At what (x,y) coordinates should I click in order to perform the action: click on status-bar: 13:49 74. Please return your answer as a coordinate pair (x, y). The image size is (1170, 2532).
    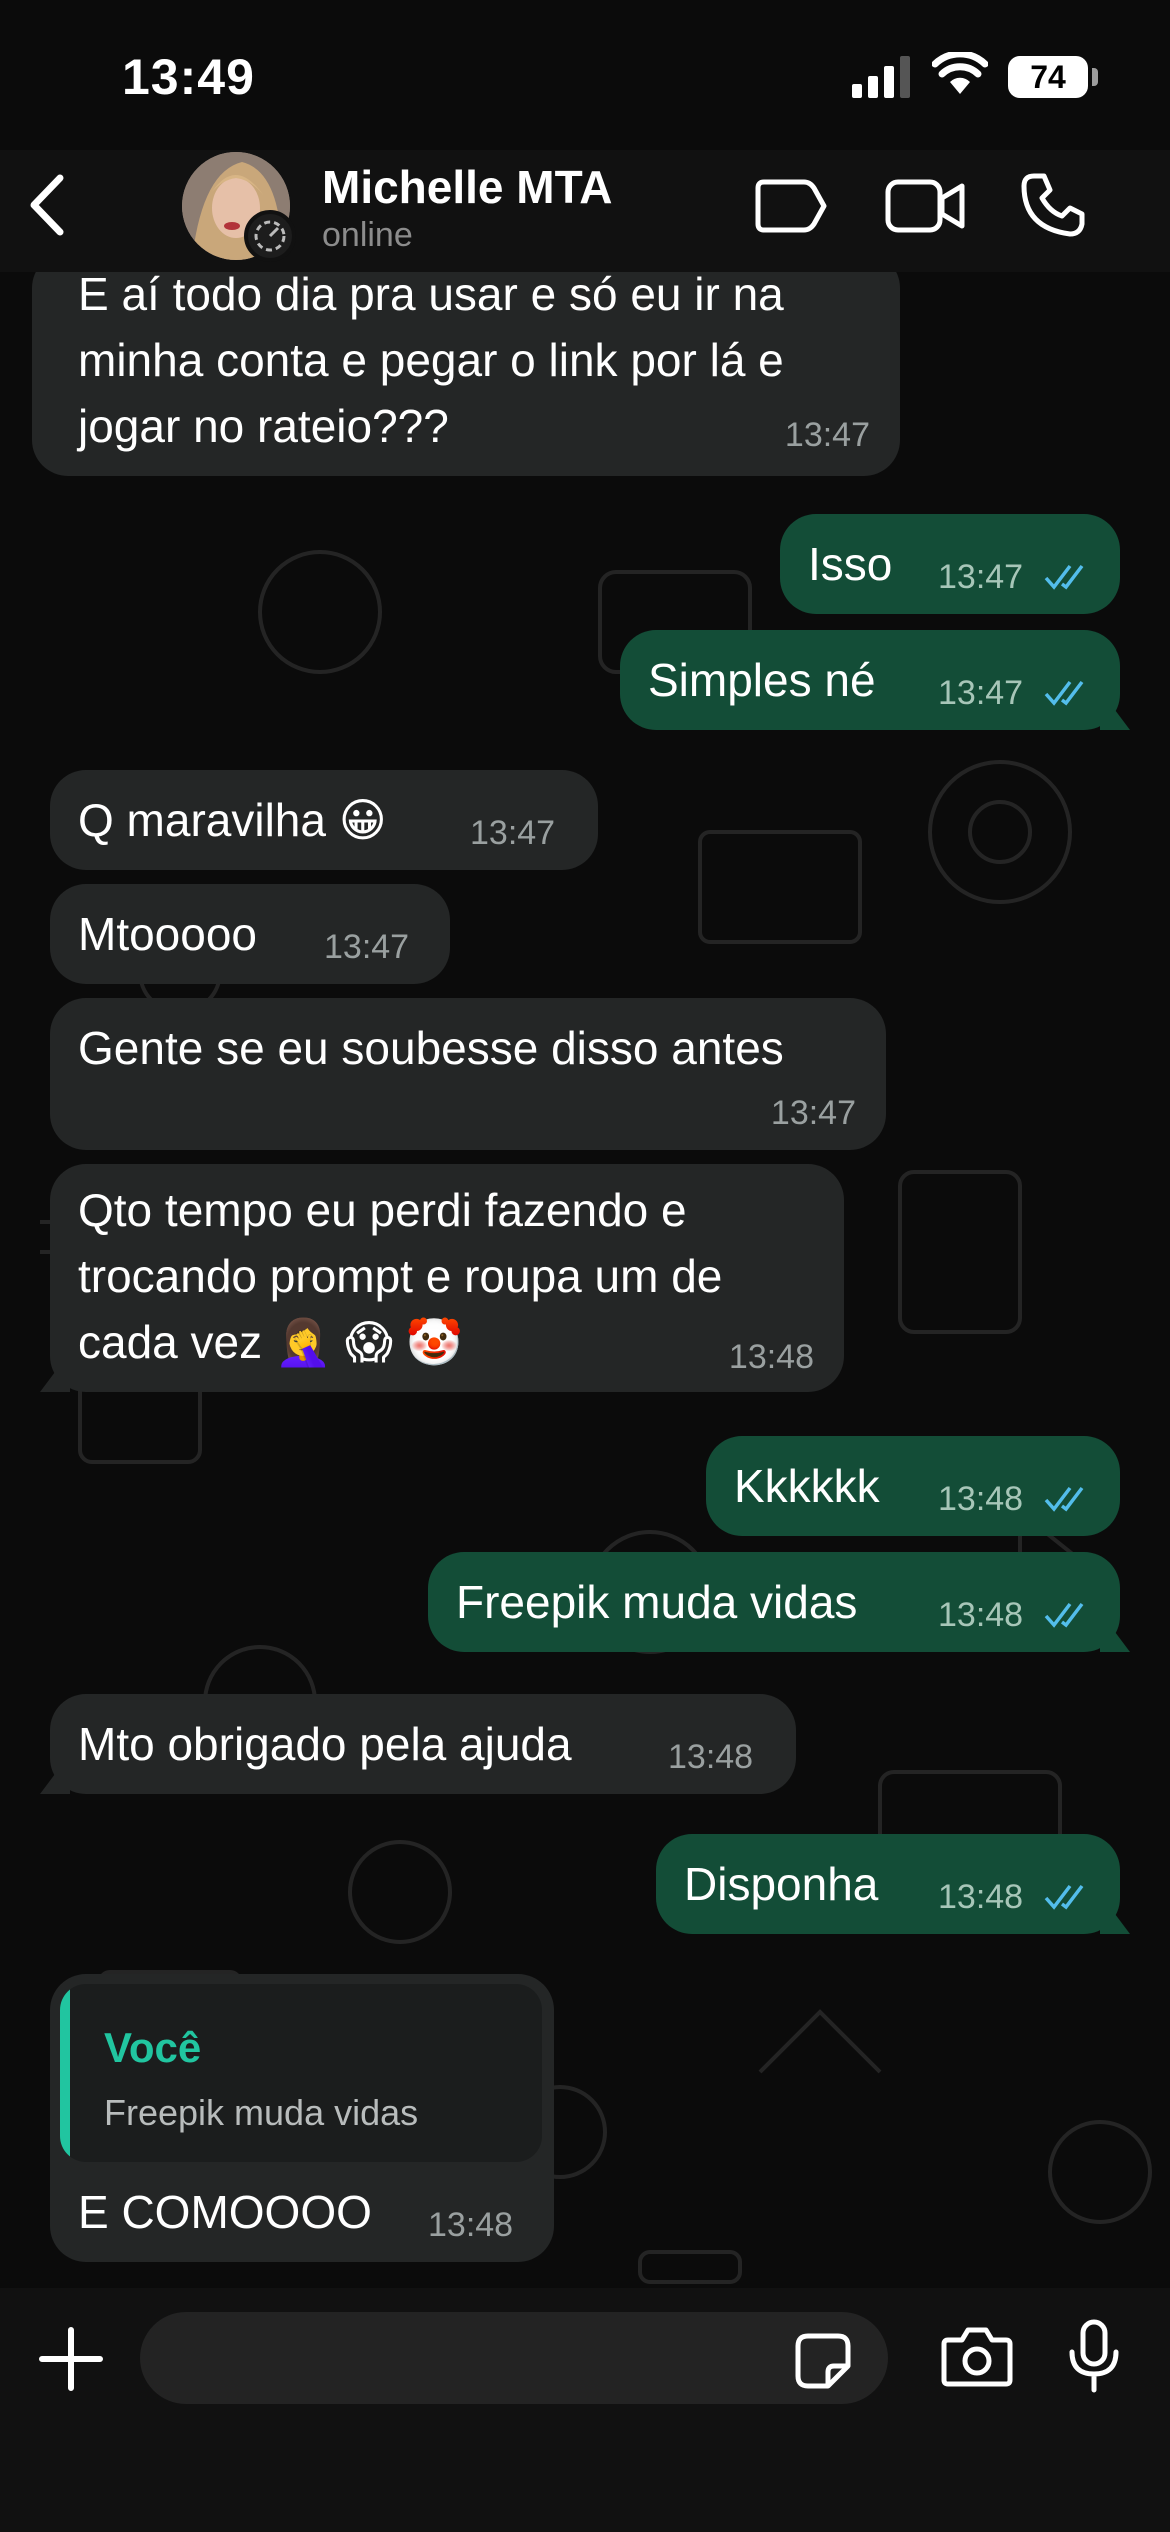
    Looking at the image, I should click on (585, 75).